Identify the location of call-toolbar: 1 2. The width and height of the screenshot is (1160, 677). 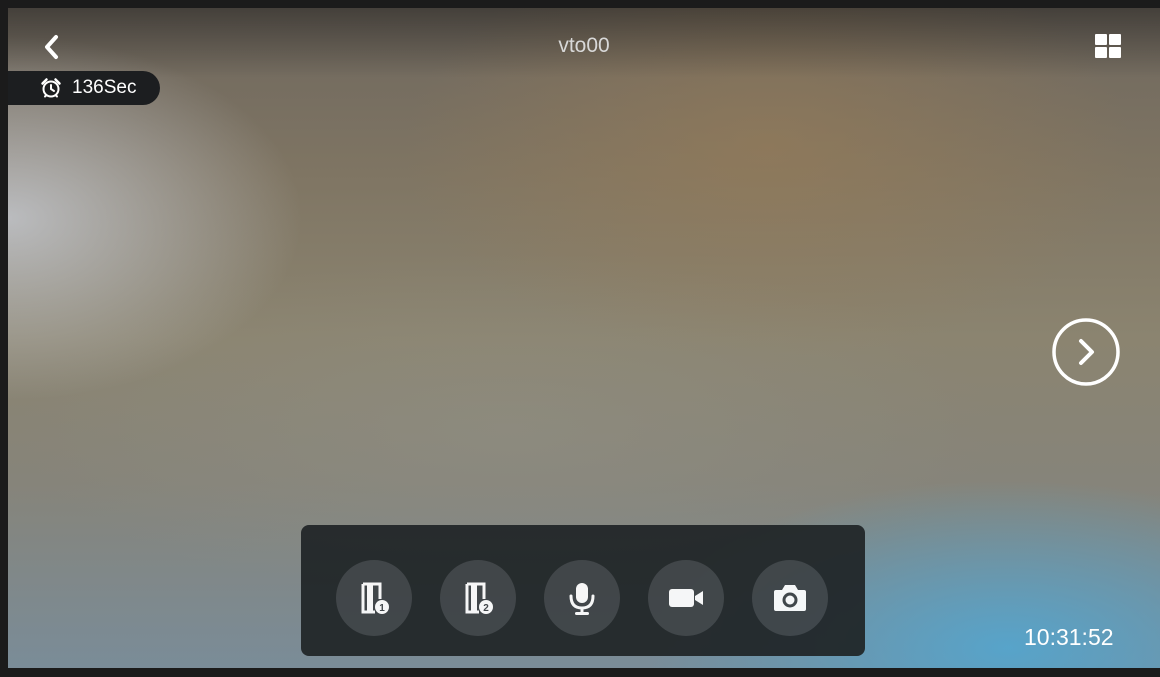
(583, 590).